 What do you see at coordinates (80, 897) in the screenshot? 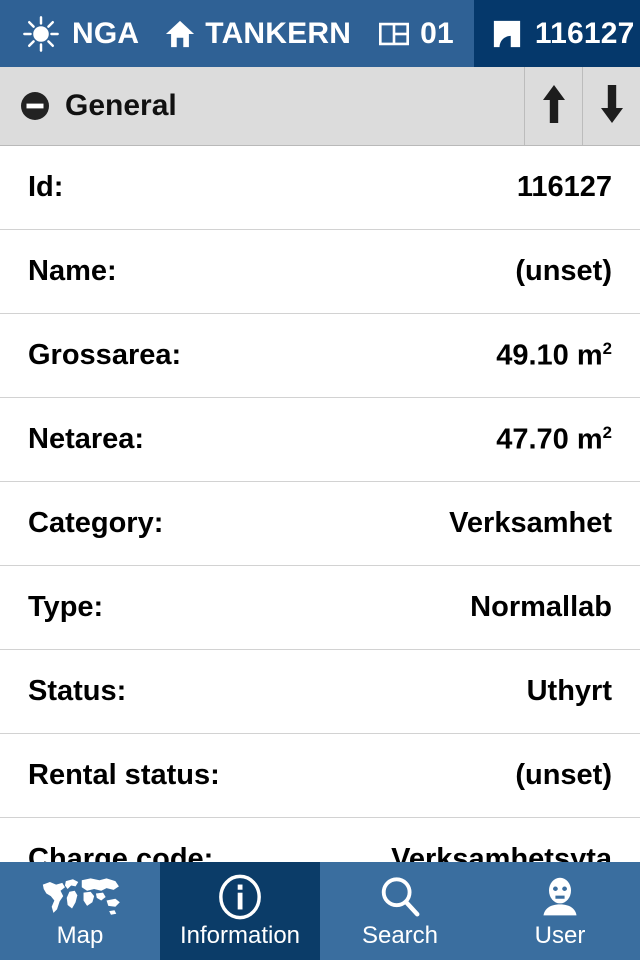
I see `world-map-icon` at bounding box center [80, 897].